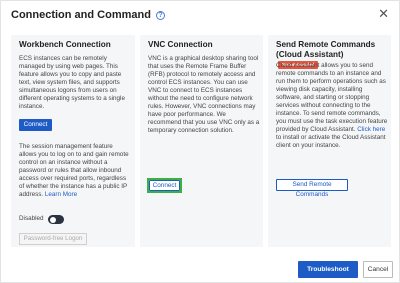 The image size is (400, 283). What do you see at coordinates (371, 129) in the screenshot?
I see `click-here-link: Click here` at bounding box center [371, 129].